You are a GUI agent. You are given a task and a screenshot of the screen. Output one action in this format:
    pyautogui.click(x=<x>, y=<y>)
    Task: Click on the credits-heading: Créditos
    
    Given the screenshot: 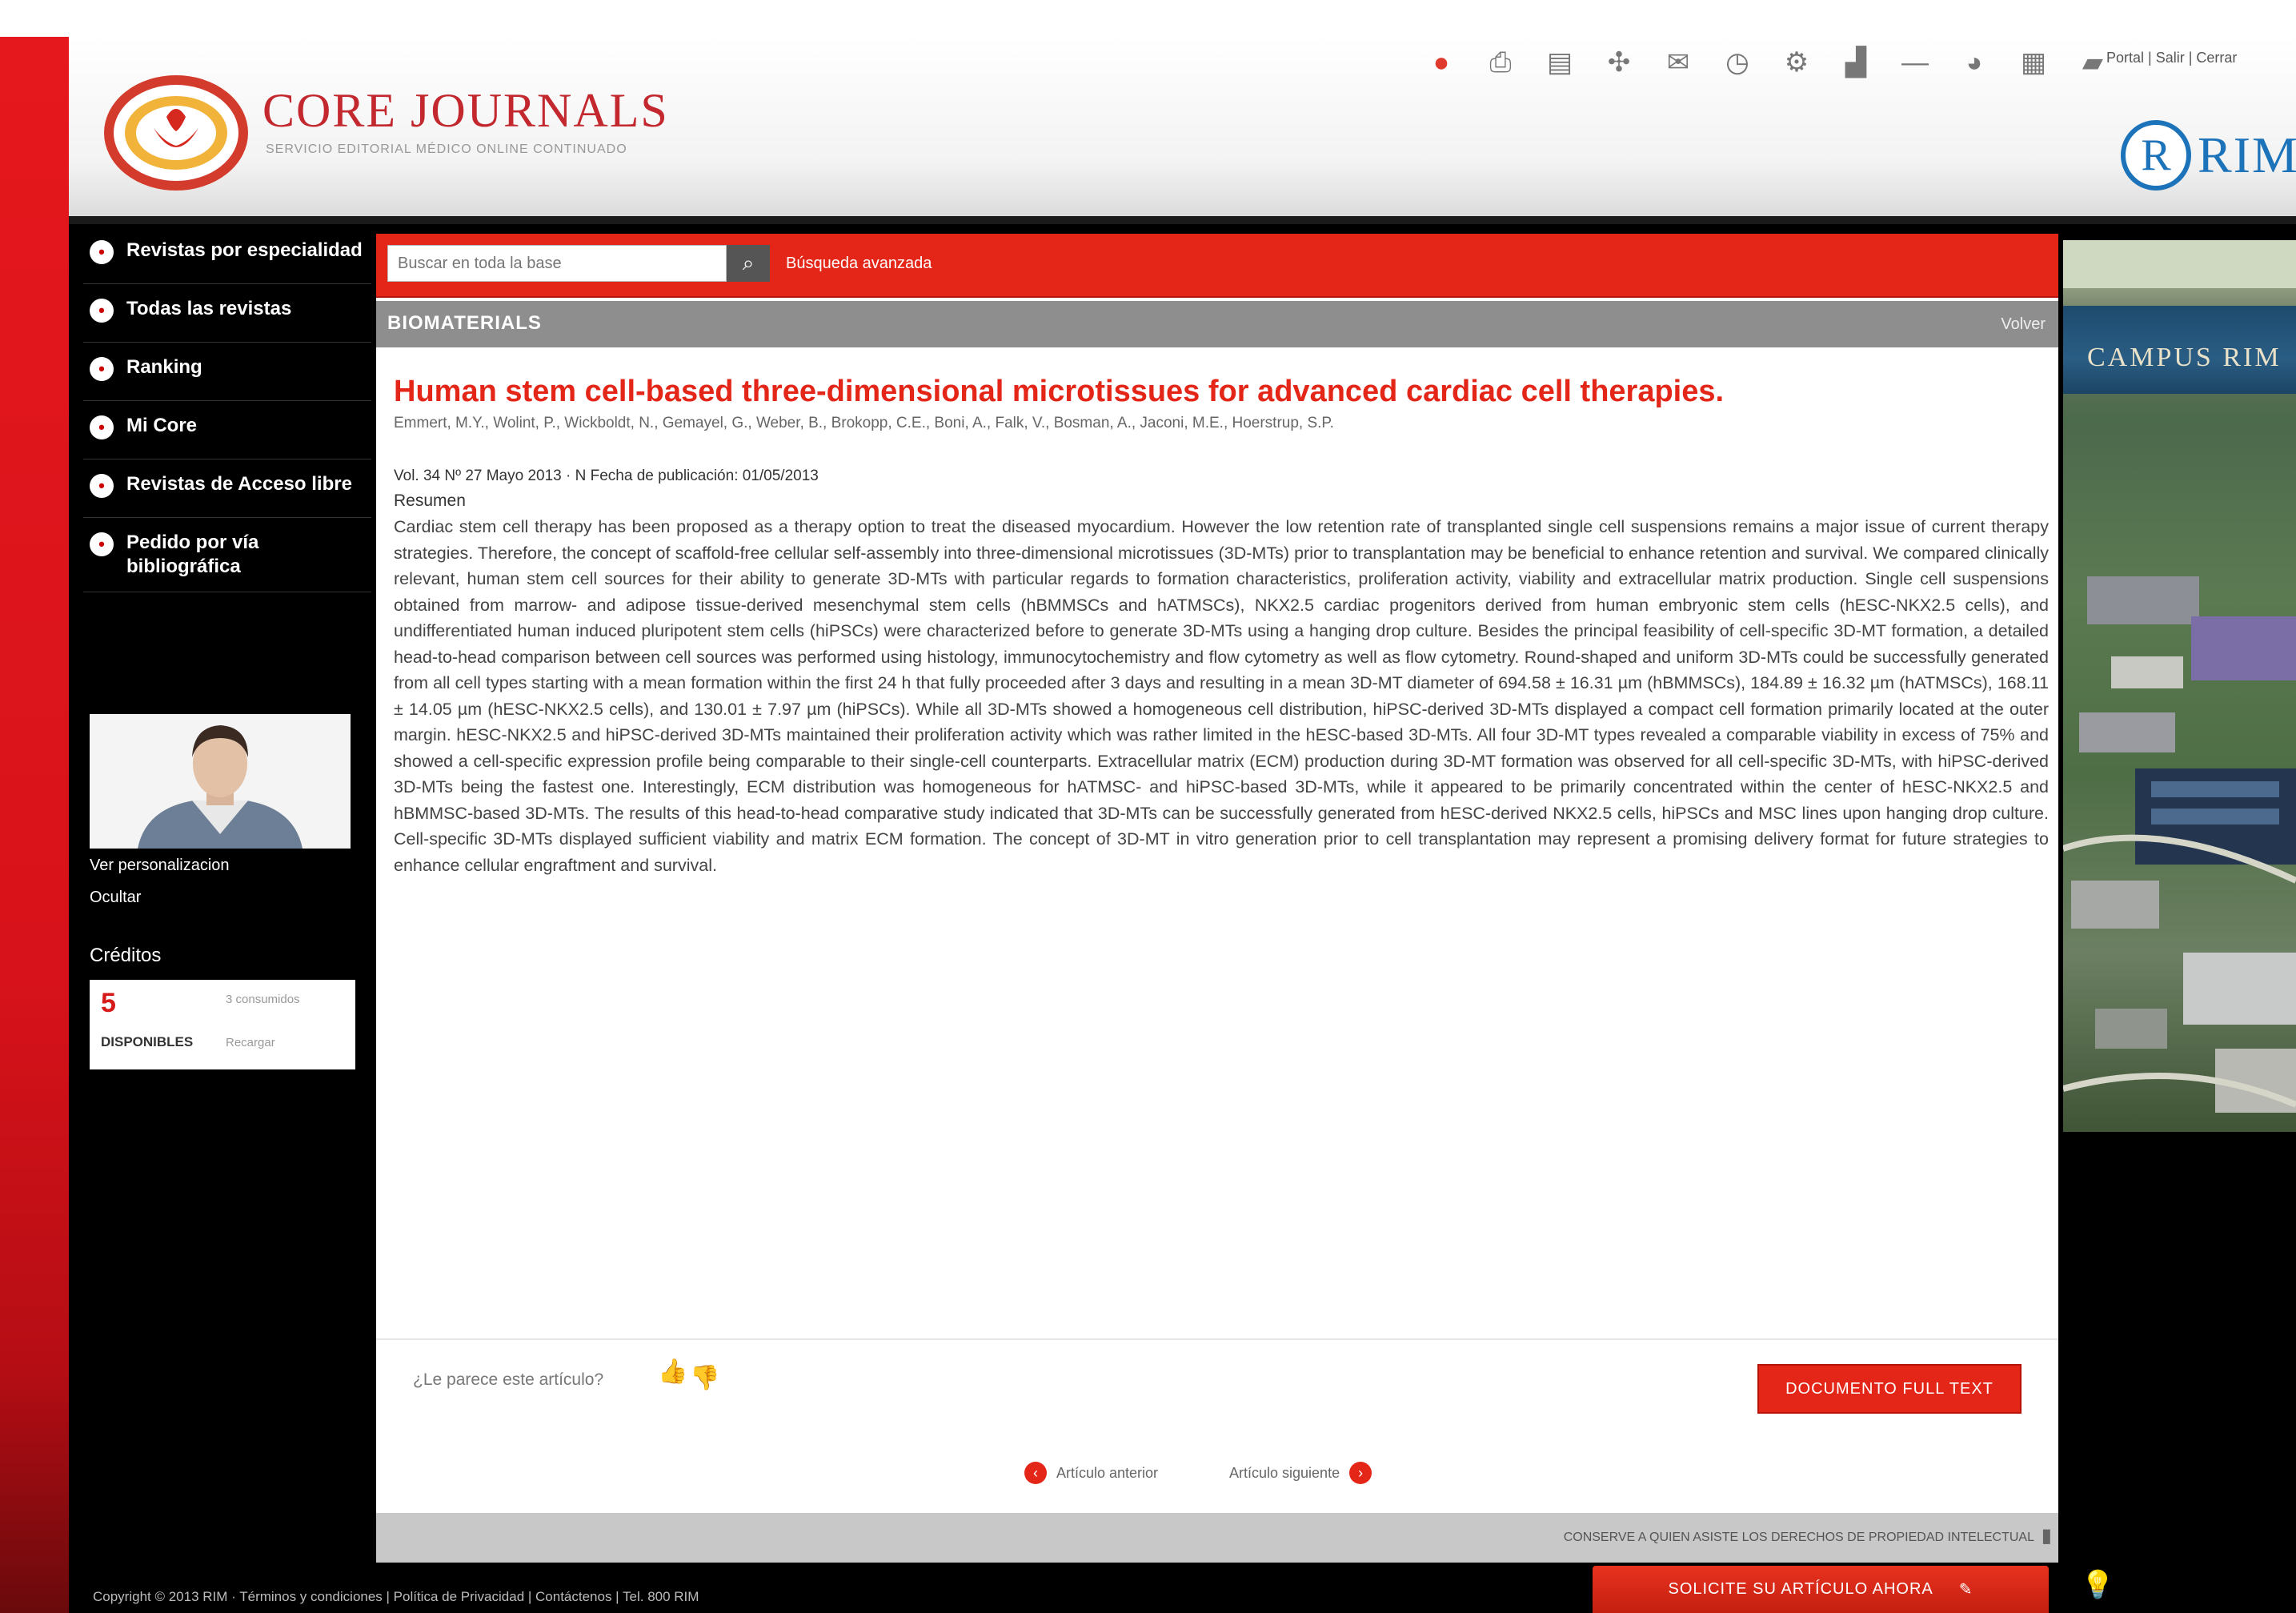 What is the action you would take?
    pyautogui.click(x=126, y=955)
    